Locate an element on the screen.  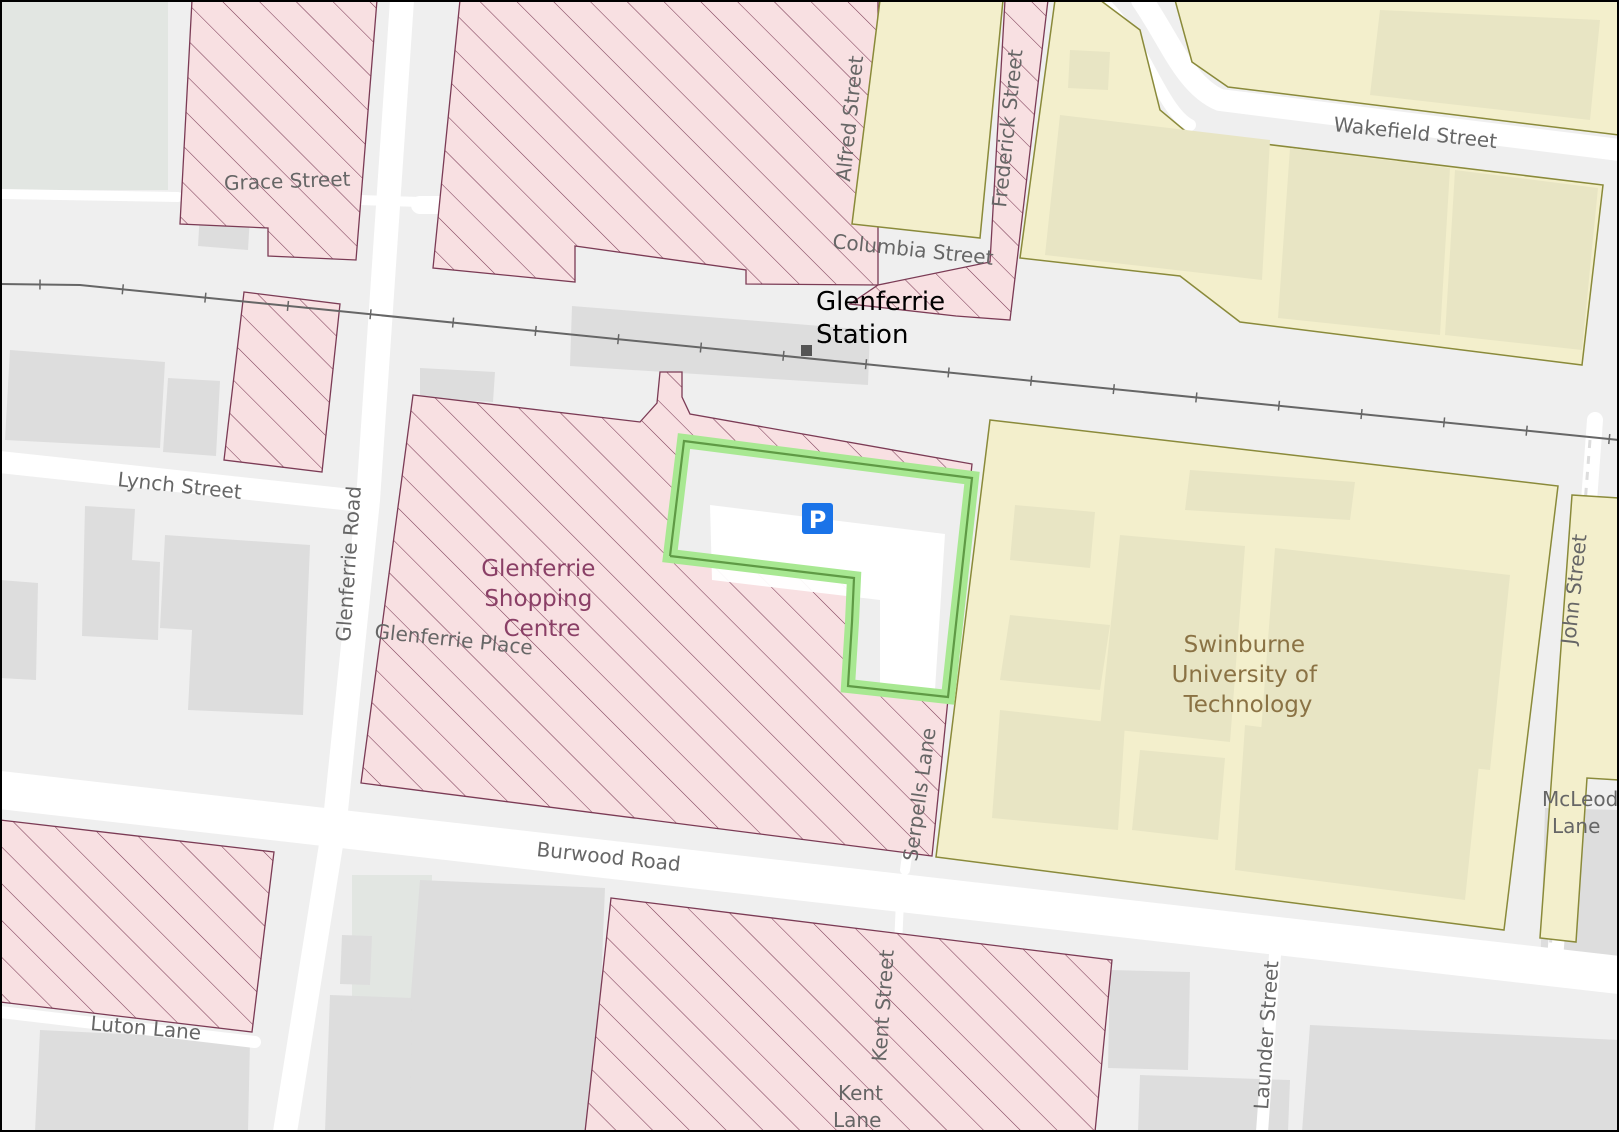
label-grace-street: Grace Street is located at coordinates (287, 181).